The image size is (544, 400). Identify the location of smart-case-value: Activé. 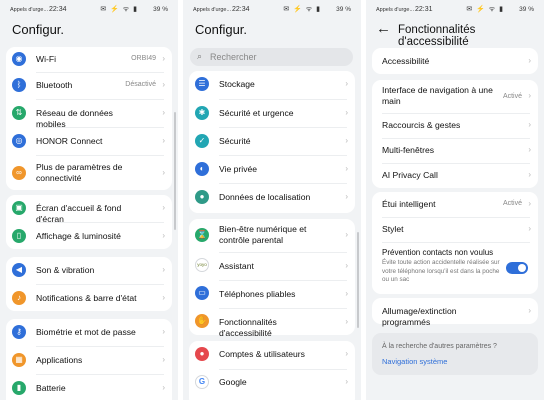
(512, 203).